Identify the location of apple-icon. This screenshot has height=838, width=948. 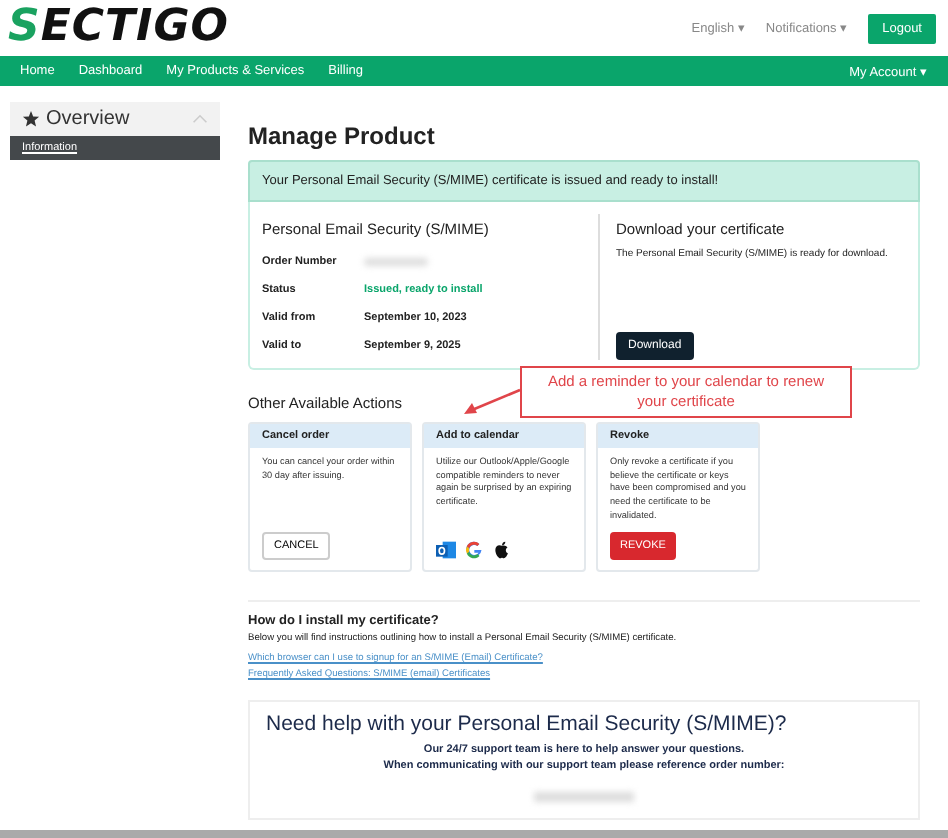
(502, 550).